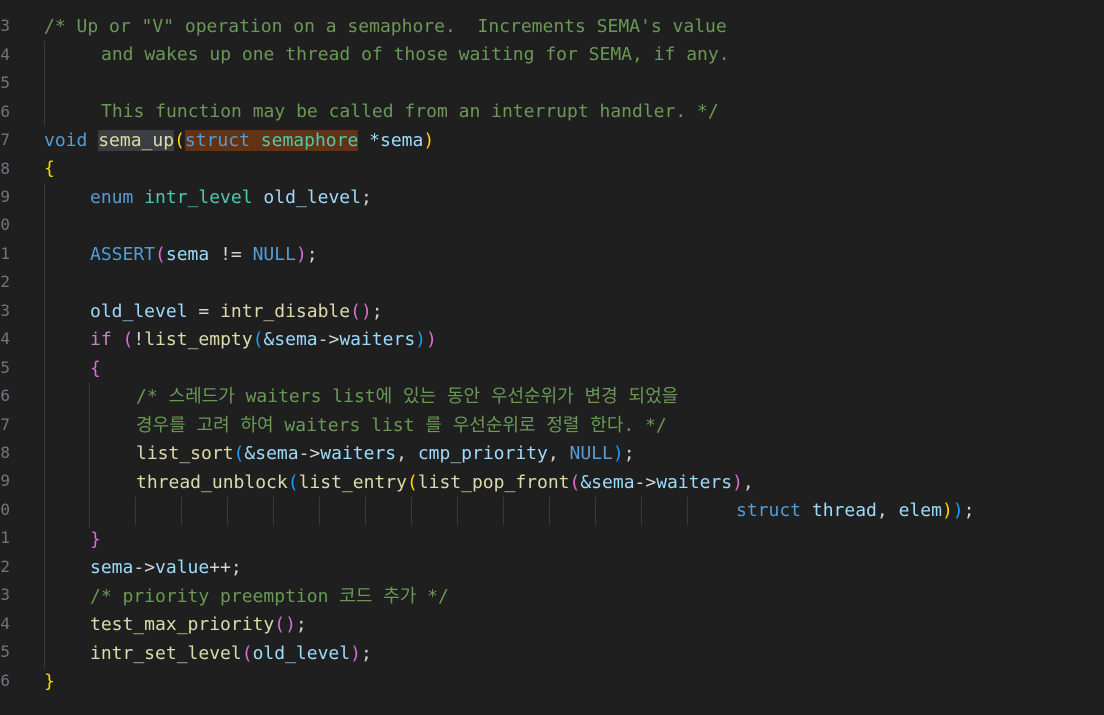 This screenshot has height=715, width=1104. What do you see at coordinates (136, 140) in the screenshot?
I see `function-name: sema_up` at bounding box center [136, 140].